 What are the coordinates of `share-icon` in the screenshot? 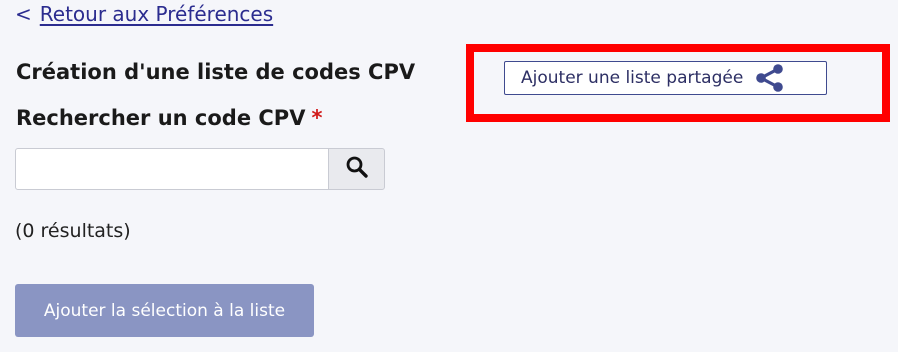 It's located at (770, 78).